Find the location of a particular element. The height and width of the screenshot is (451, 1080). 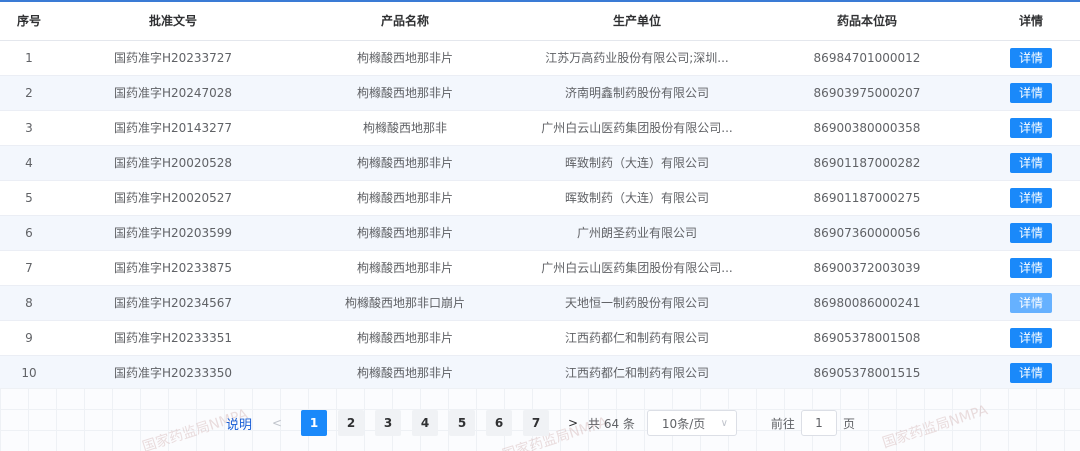

cell-drug-code: 86907360000056 is located at coordinates (867, 233).